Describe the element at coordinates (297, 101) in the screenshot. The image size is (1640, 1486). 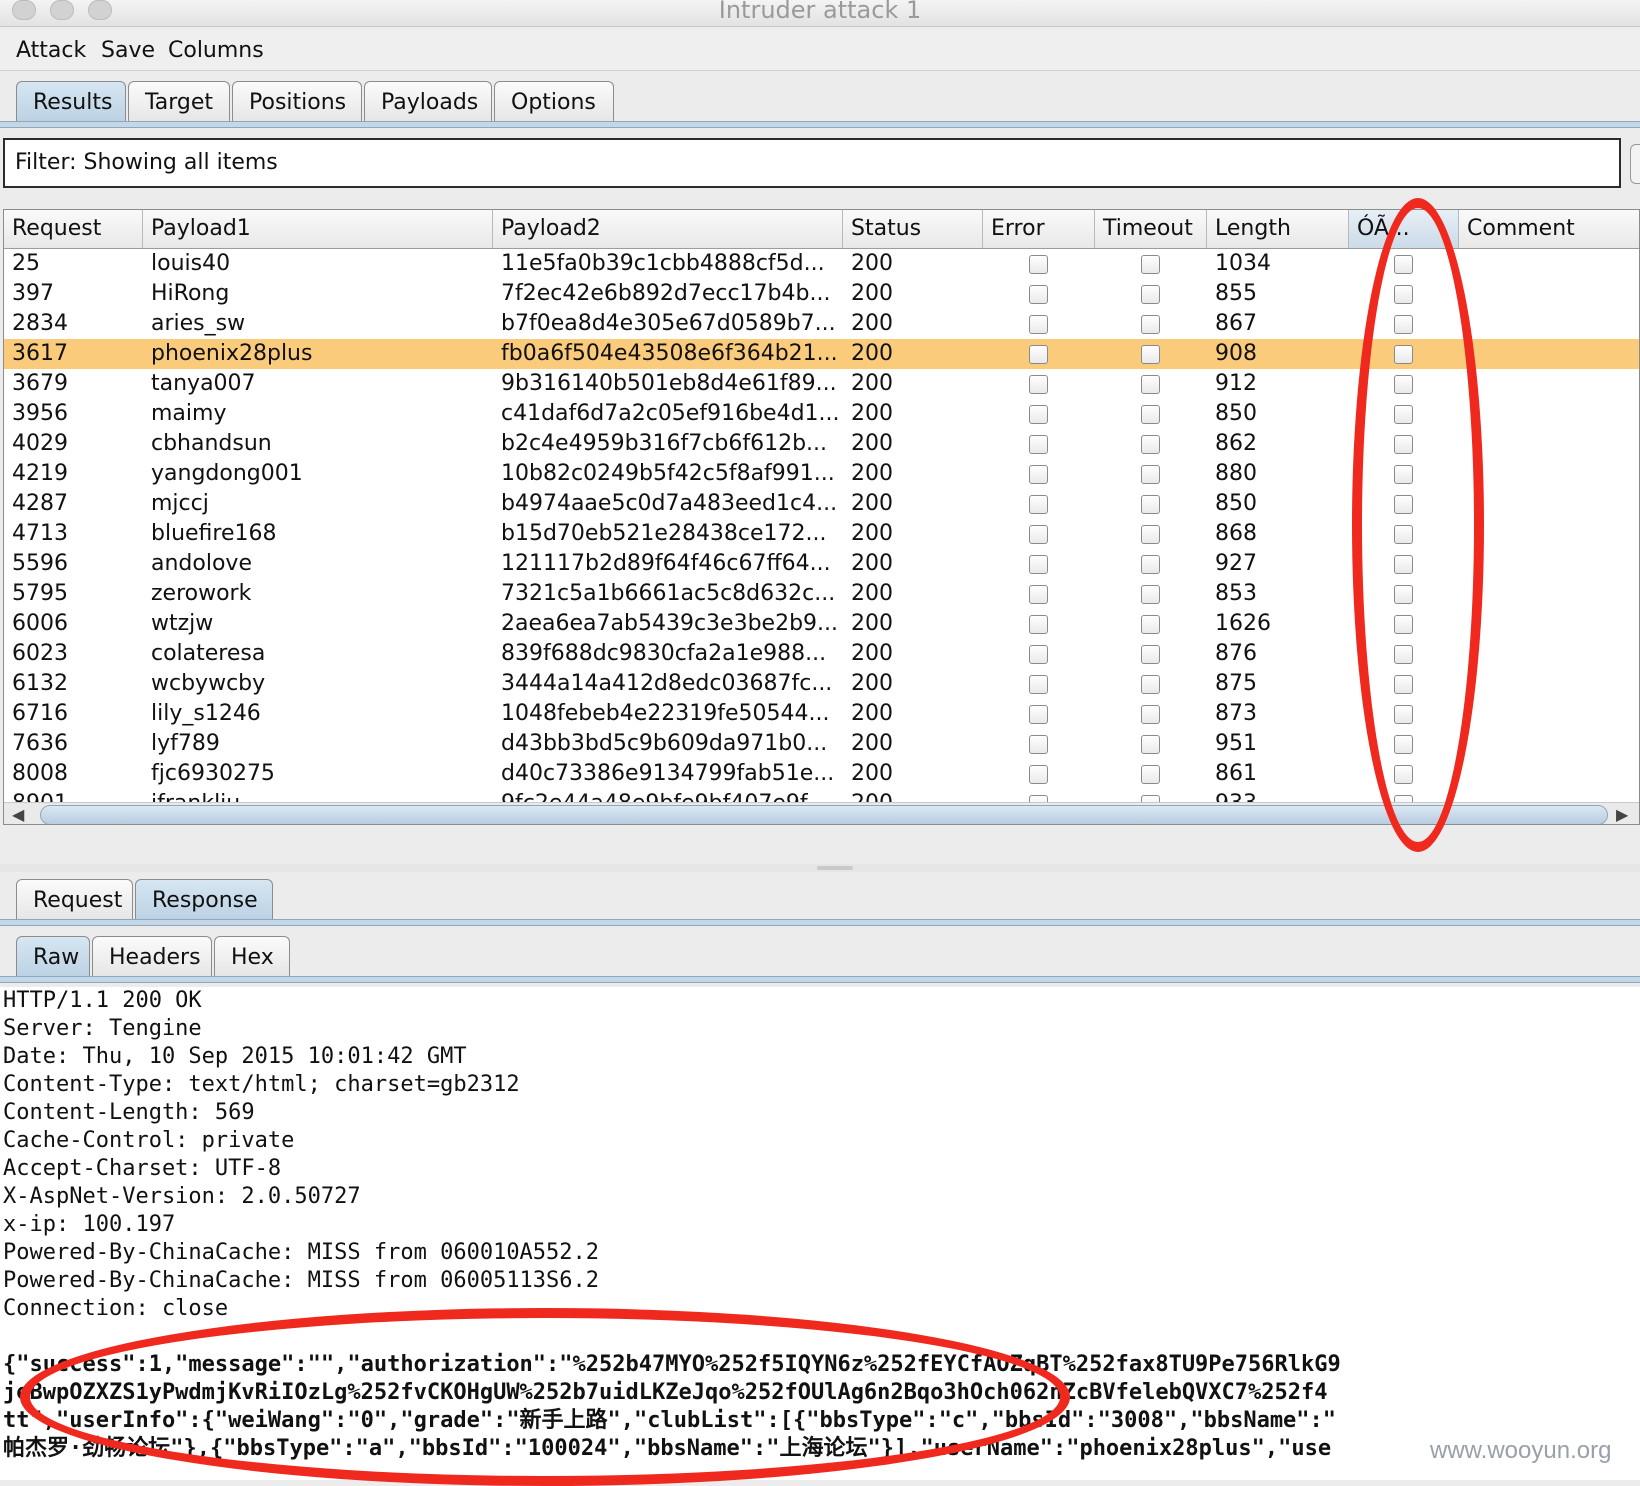
I see `tab-positions: Positions` at that location.